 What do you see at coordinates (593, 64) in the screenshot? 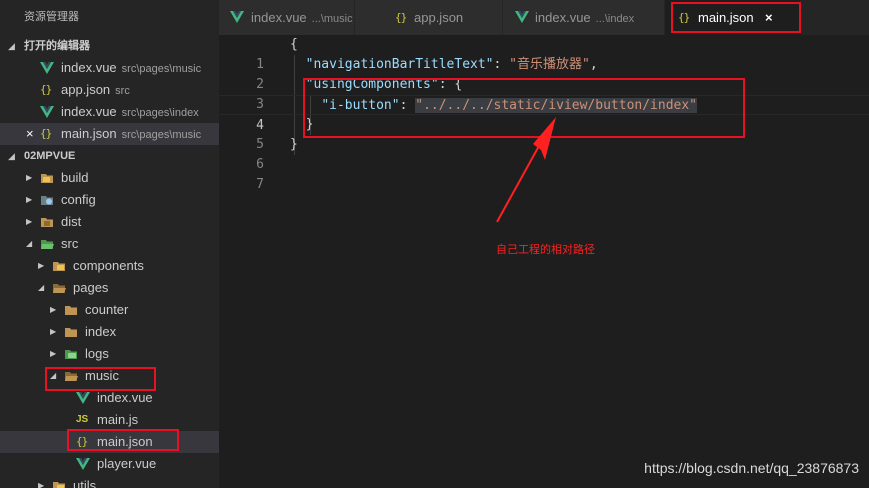
I see `code-token: ,` at bounding box center [593, 64].